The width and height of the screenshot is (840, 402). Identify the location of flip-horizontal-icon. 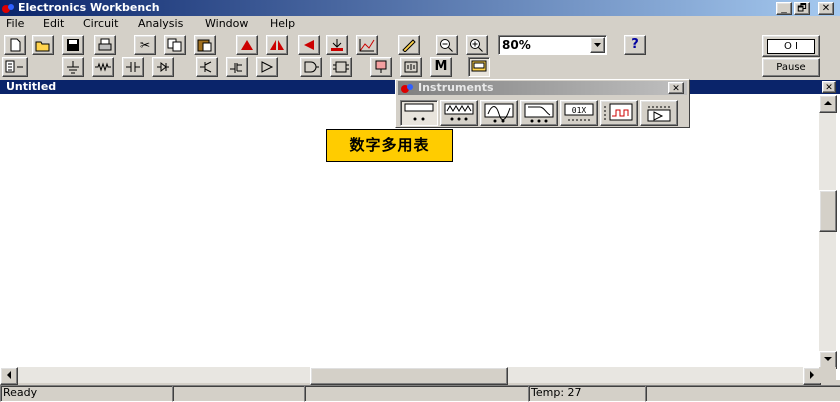
(277, 45).